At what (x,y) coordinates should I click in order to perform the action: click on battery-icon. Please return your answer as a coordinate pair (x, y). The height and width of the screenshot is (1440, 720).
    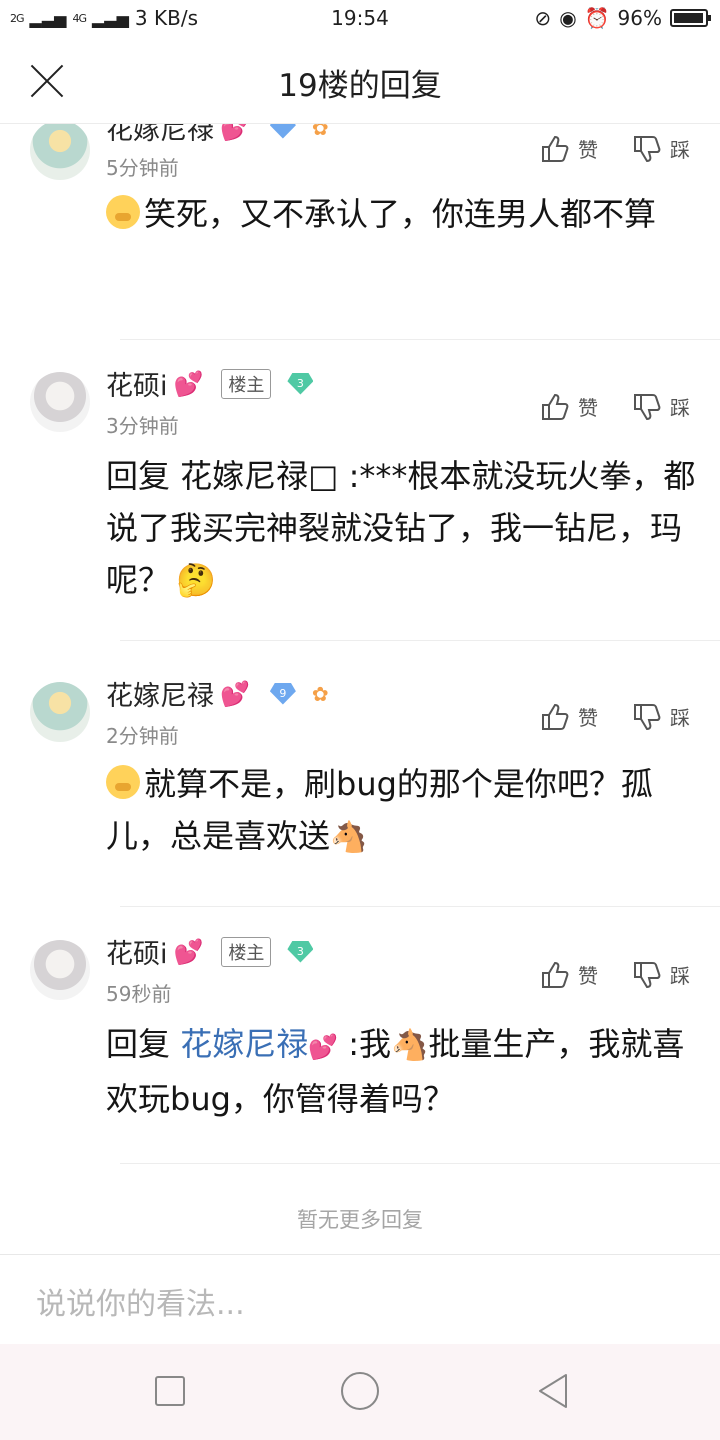
    Looking at the image, I should click on (690, 18).